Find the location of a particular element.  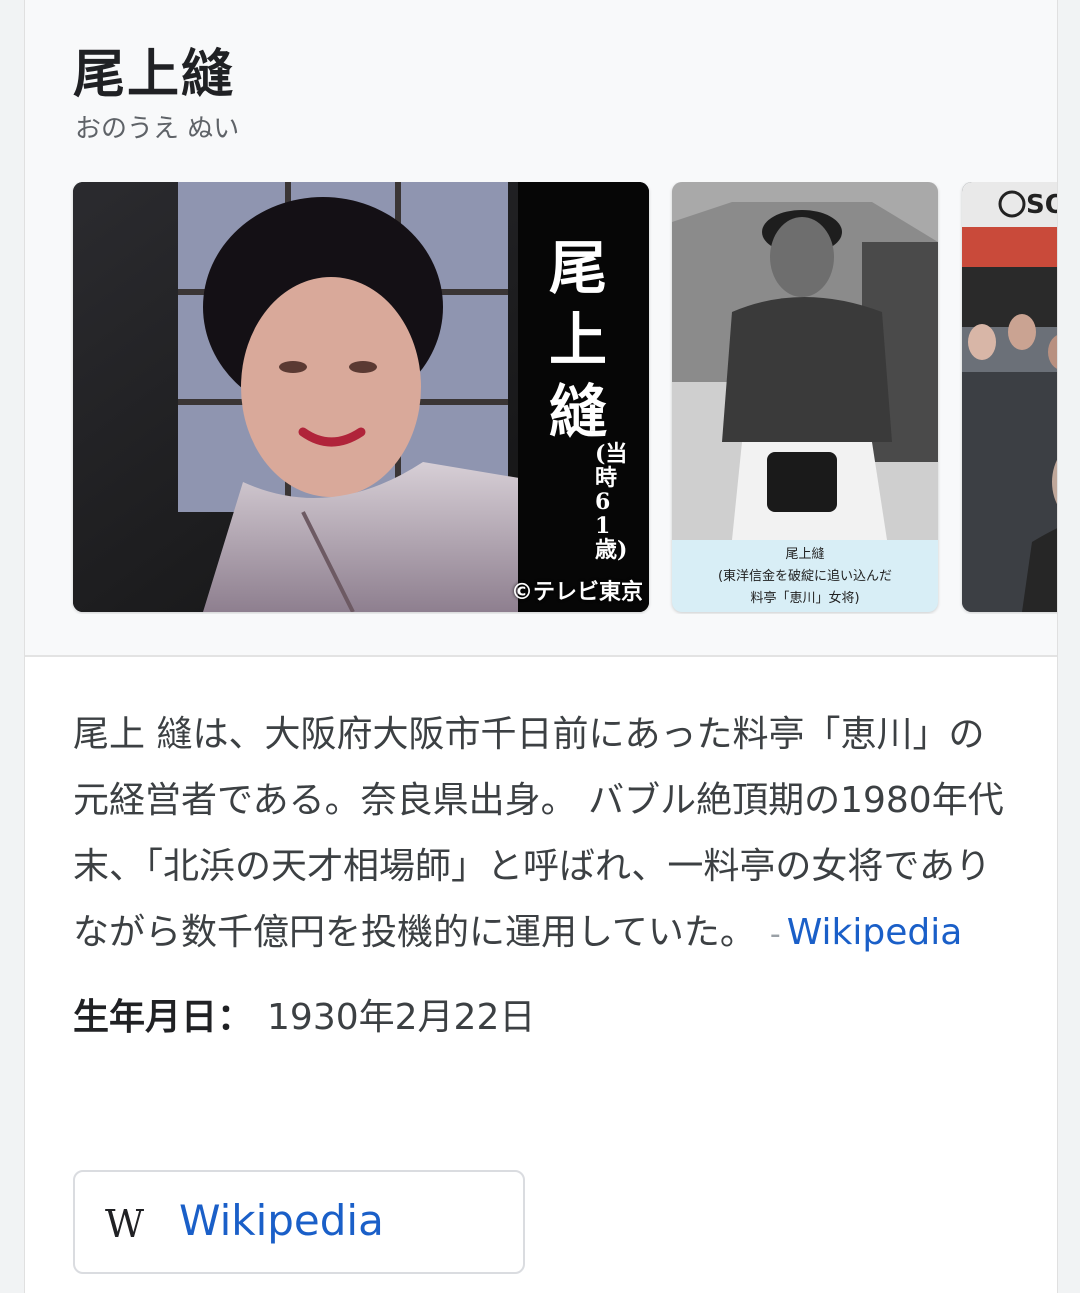

caption-line-1: 尾上縫 is located at coordinates (805, 554).